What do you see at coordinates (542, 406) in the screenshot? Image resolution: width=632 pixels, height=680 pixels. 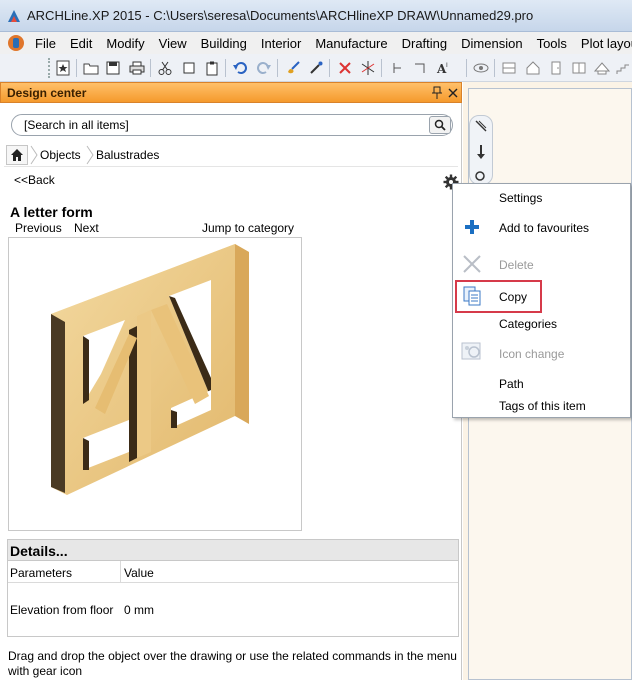 I see `menu-item-tags: Tags of this item` at bounding box center [542, 406].